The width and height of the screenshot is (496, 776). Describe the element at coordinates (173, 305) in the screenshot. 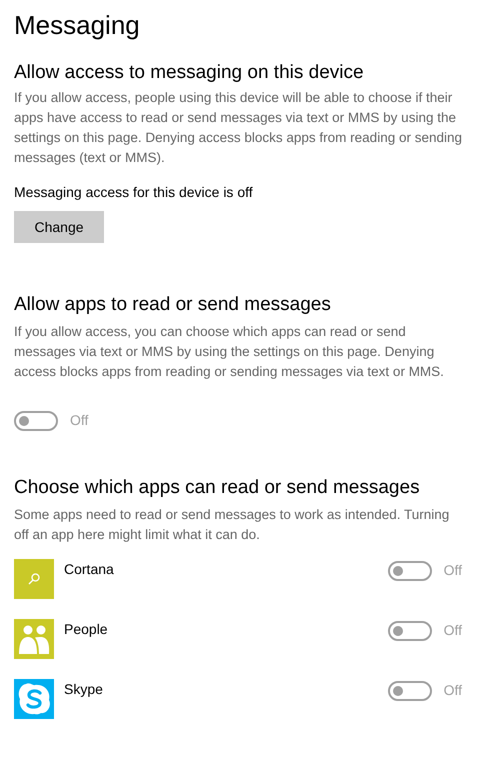

I see `section-heading: Allow apps to read or send messages` at that location.